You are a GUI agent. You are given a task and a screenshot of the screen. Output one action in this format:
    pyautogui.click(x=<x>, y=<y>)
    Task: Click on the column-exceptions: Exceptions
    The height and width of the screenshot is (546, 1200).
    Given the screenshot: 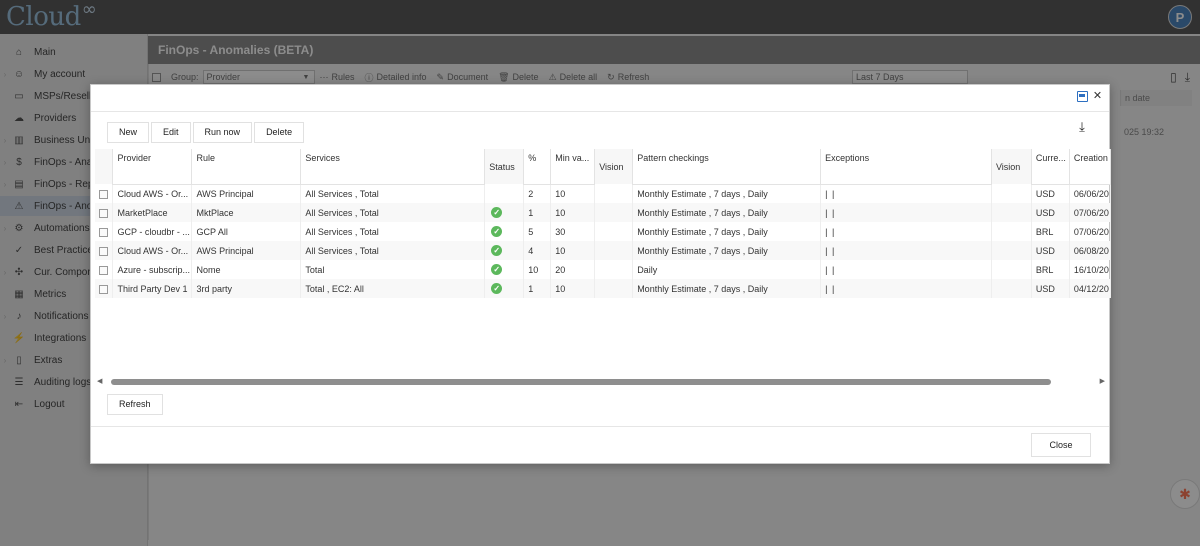 What is the action you would take?
    pyautogui.click(x=906, y=158)
    